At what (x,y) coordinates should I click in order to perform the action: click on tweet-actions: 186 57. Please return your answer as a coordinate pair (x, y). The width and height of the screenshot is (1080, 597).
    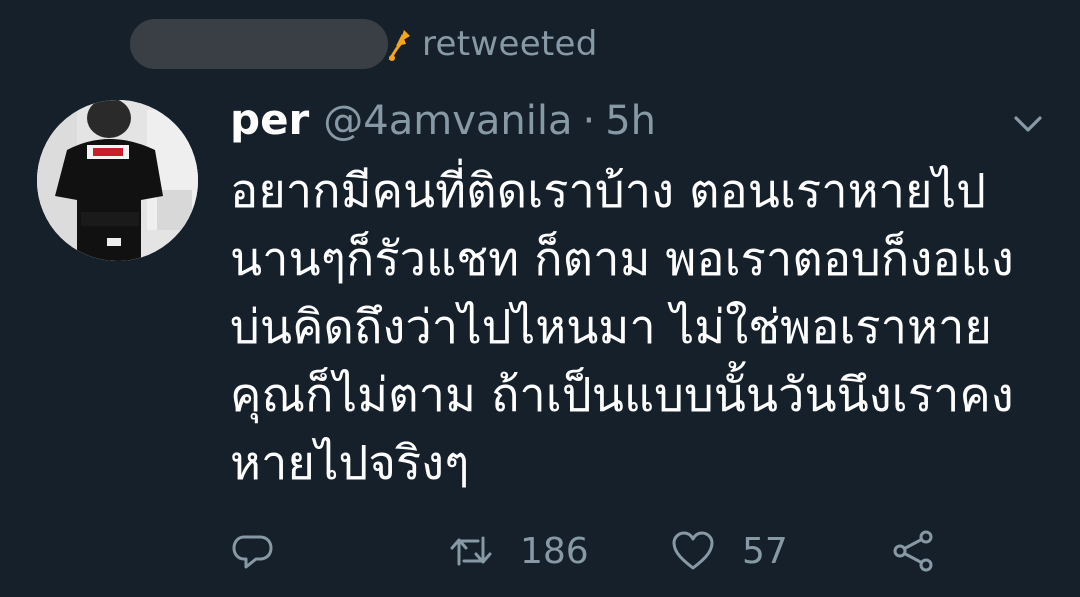
    Looking at the image, I should click on (620, 551).